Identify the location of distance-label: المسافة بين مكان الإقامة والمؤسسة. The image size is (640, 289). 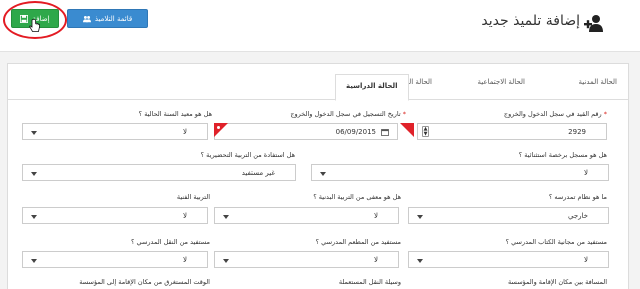
(557, 282).